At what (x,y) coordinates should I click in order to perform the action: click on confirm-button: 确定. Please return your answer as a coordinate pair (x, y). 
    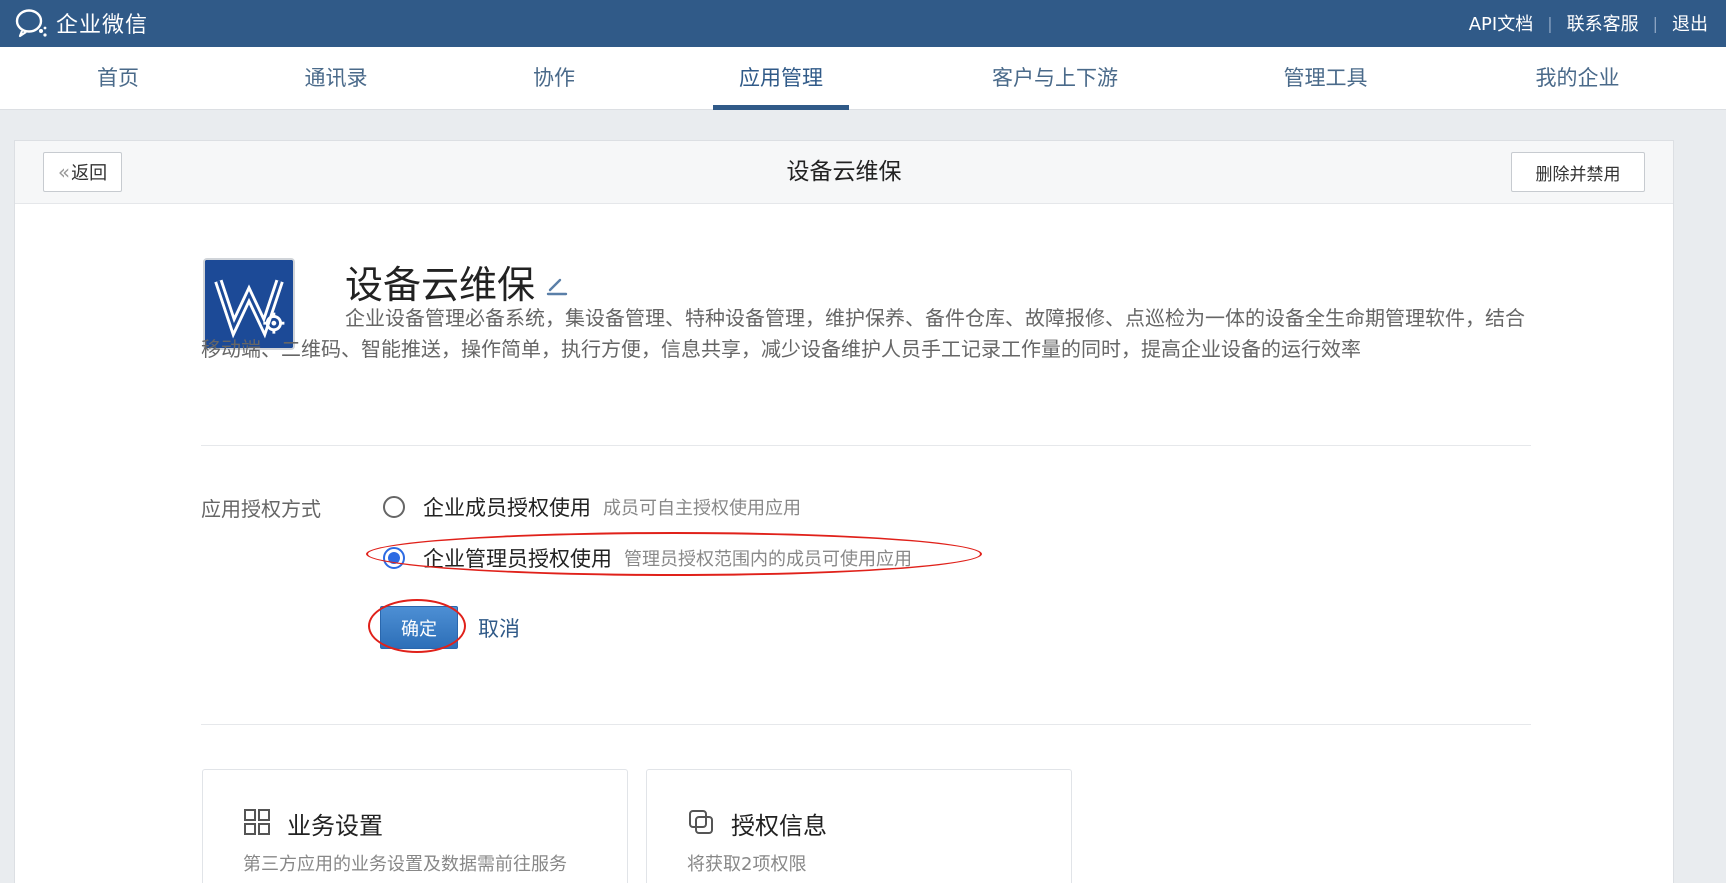
    Looking at the image, I should click on (419, 627).